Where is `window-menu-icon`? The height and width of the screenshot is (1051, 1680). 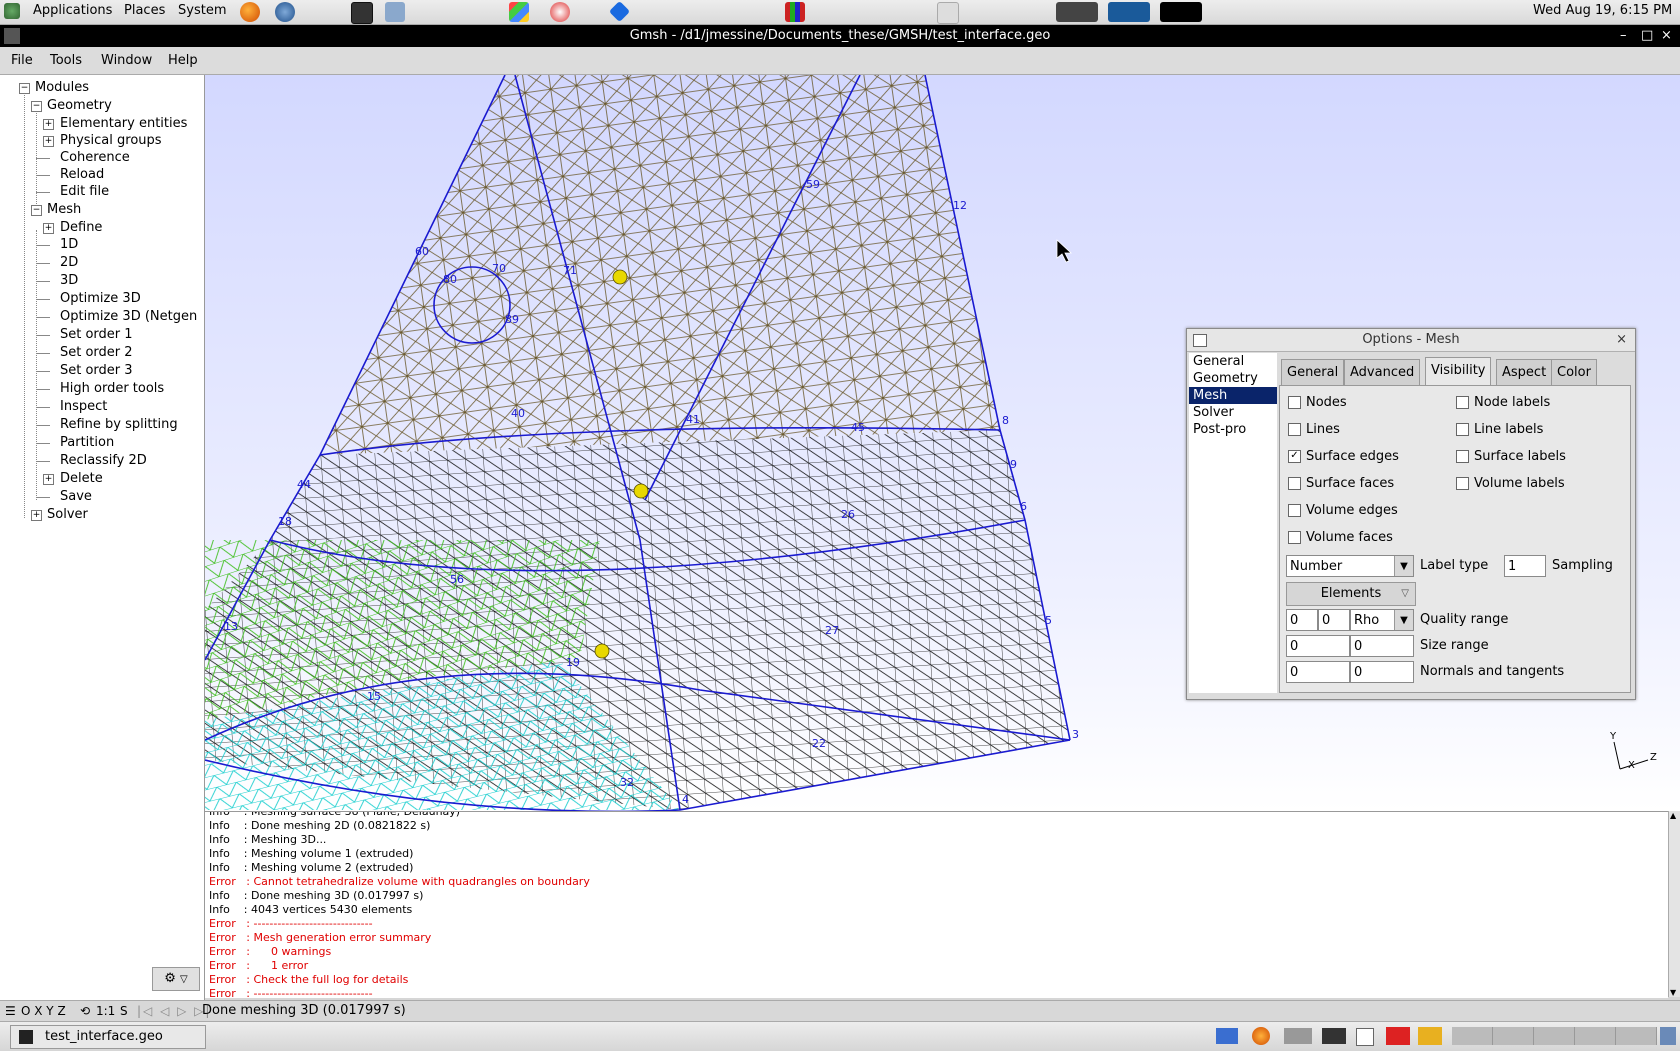
window-menu-icon is located at coordinates (12, 36).